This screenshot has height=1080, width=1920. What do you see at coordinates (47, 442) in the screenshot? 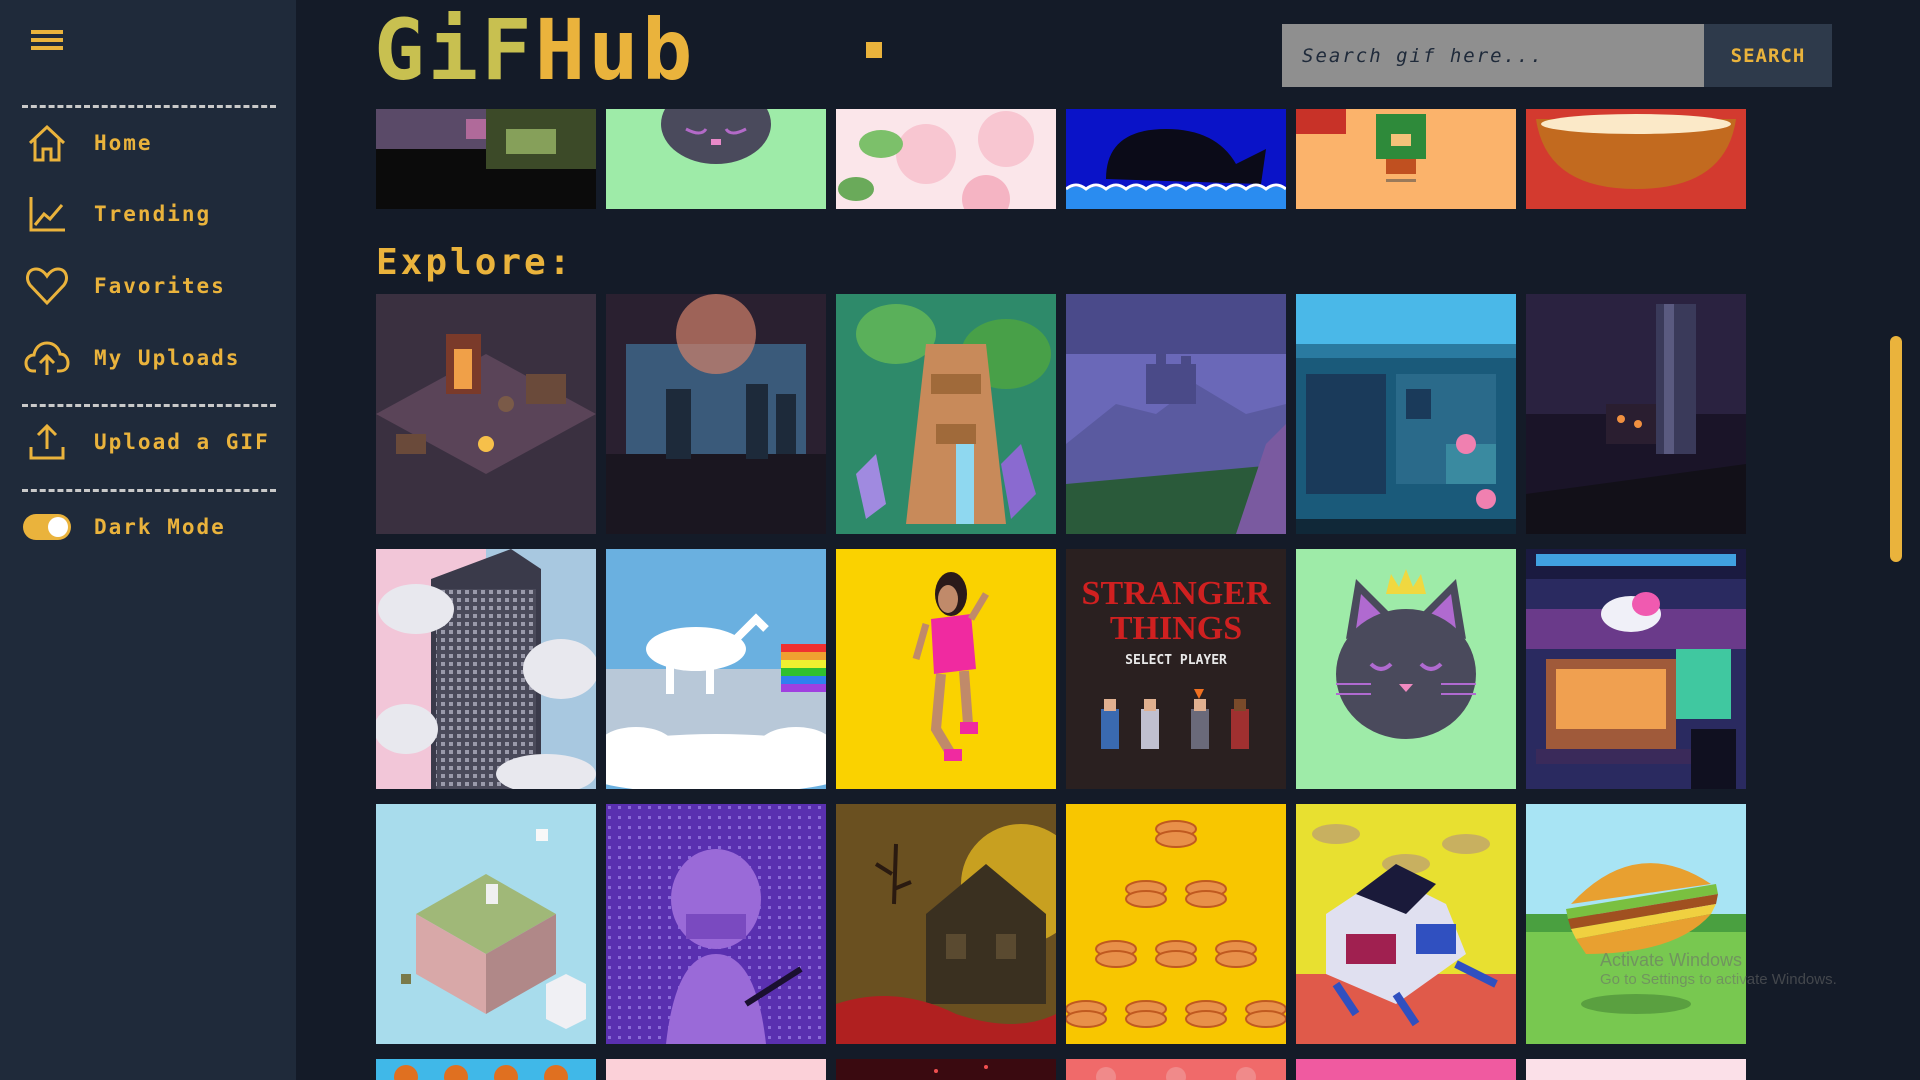
I see `upload-arrow-icon` at bounding box center [47, 442].